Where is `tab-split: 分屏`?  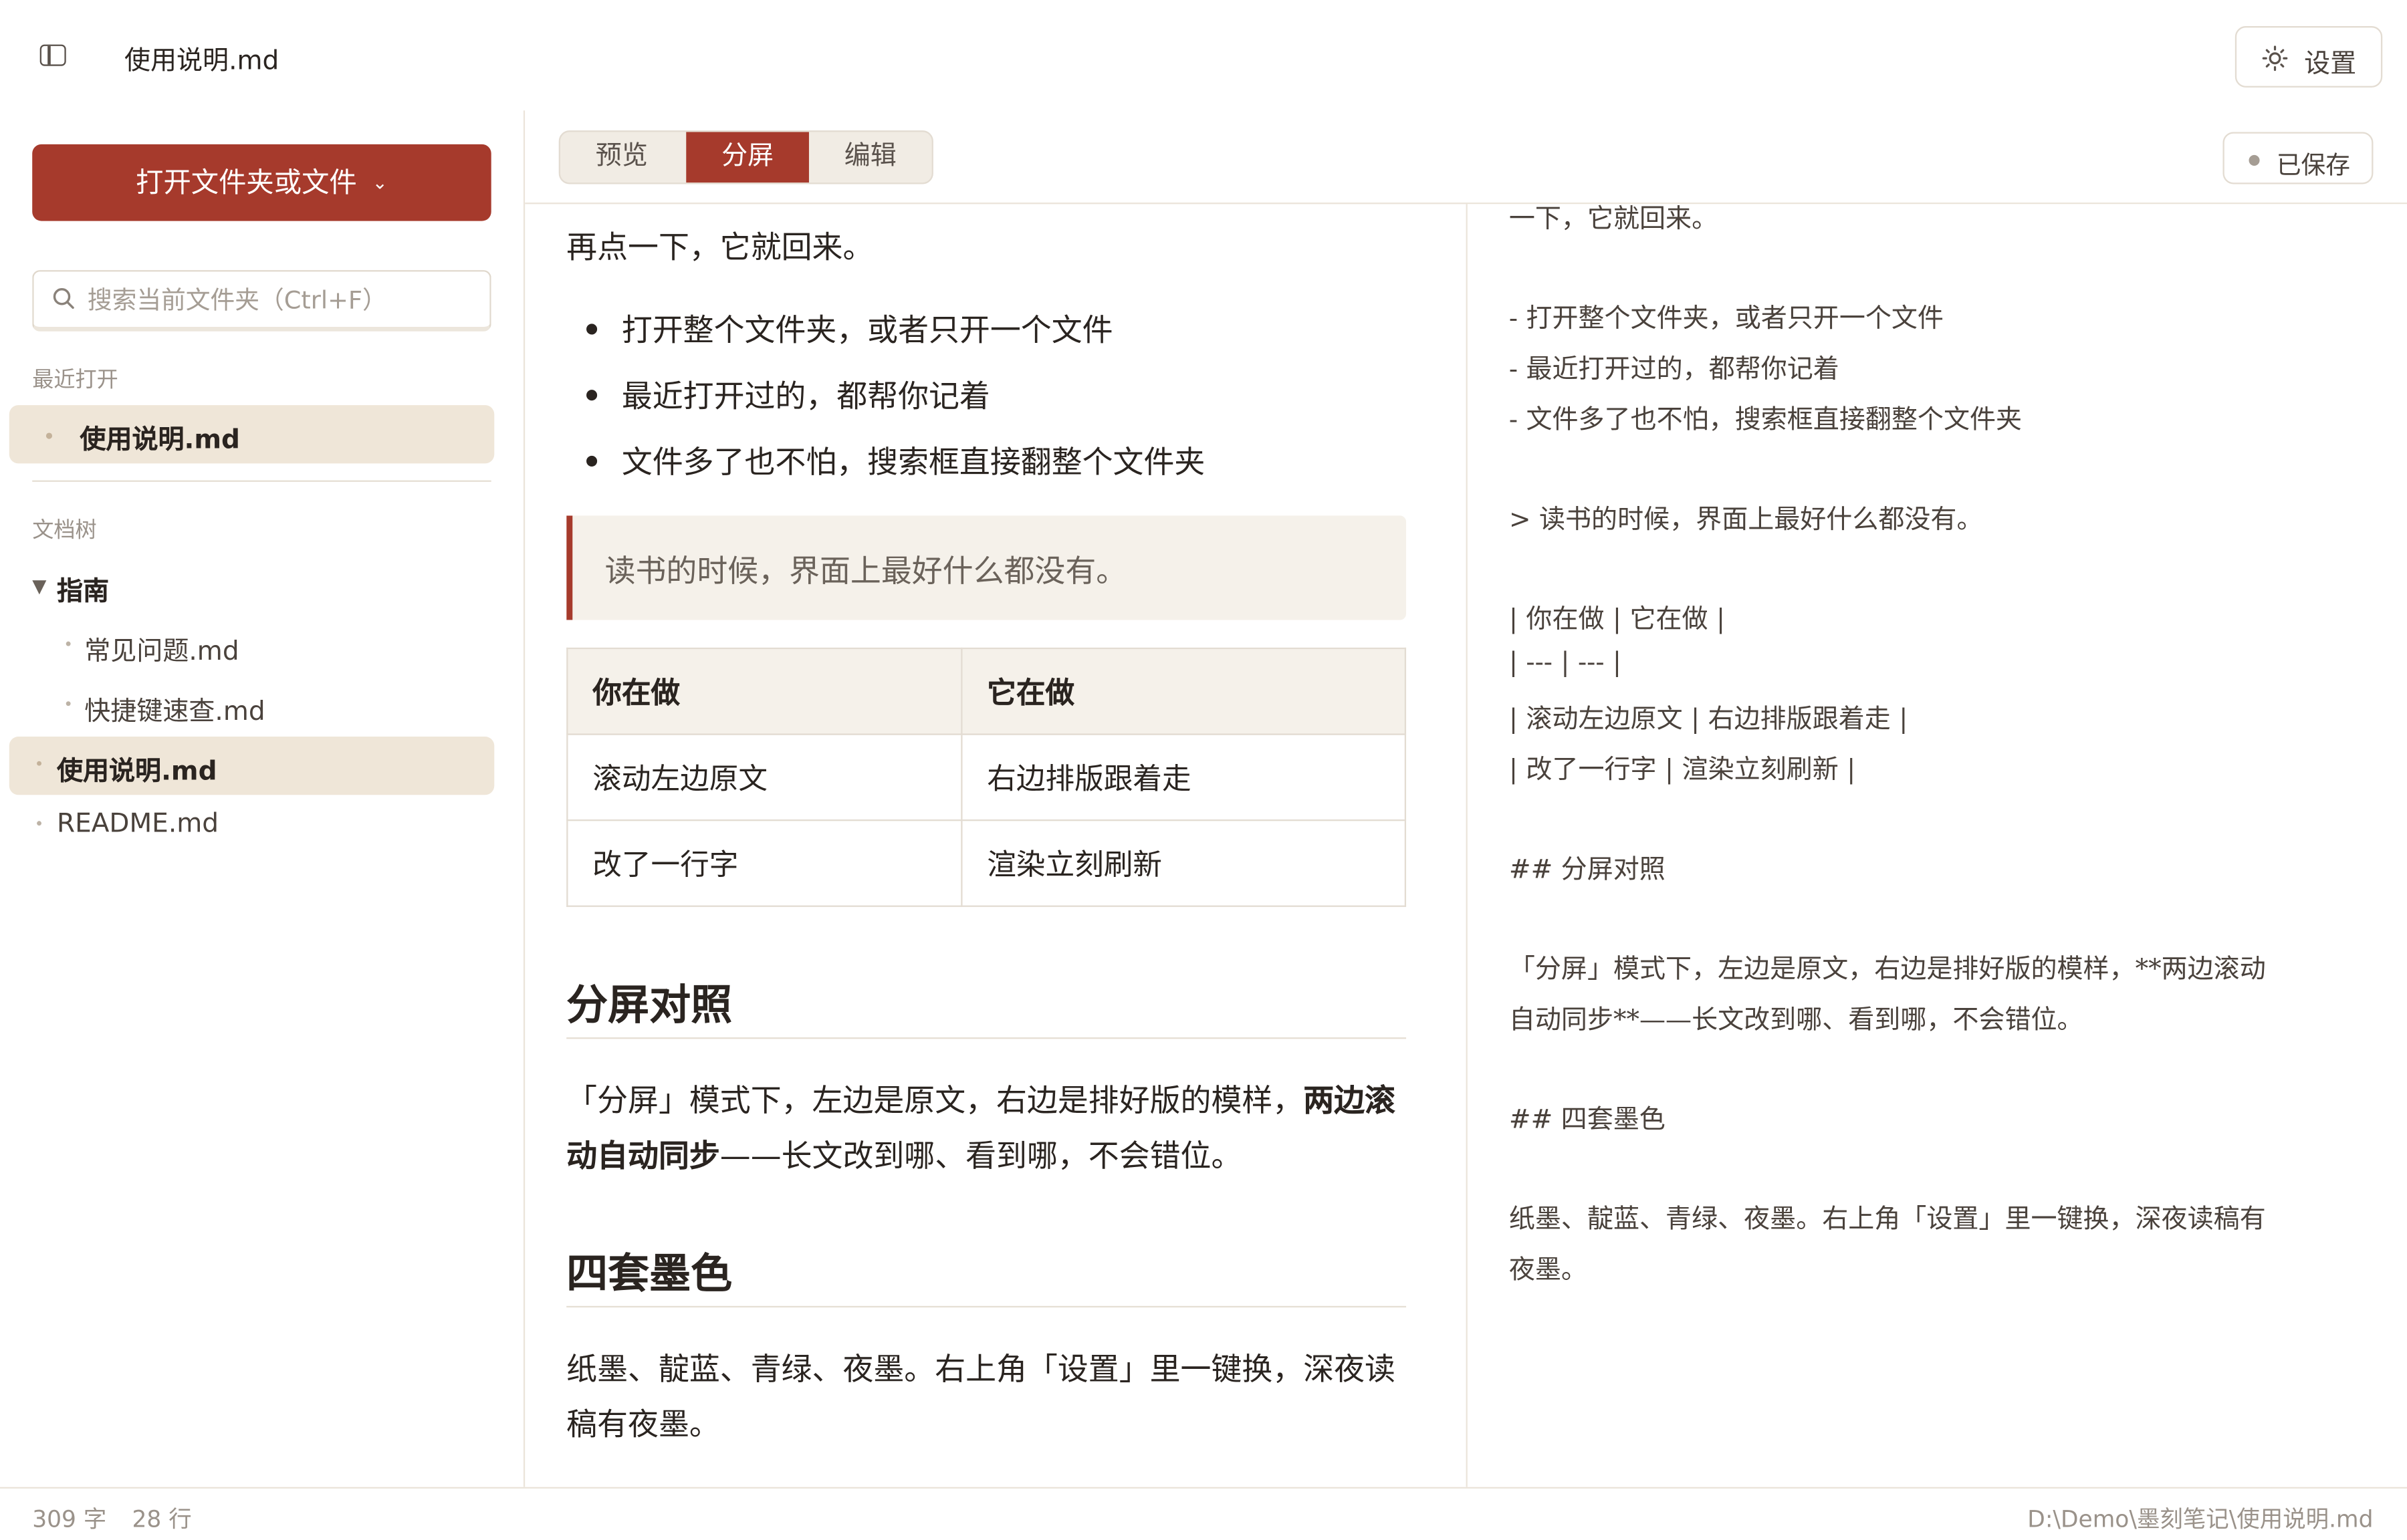
tab-split: 分屏 is located at coordinates (748, 158).